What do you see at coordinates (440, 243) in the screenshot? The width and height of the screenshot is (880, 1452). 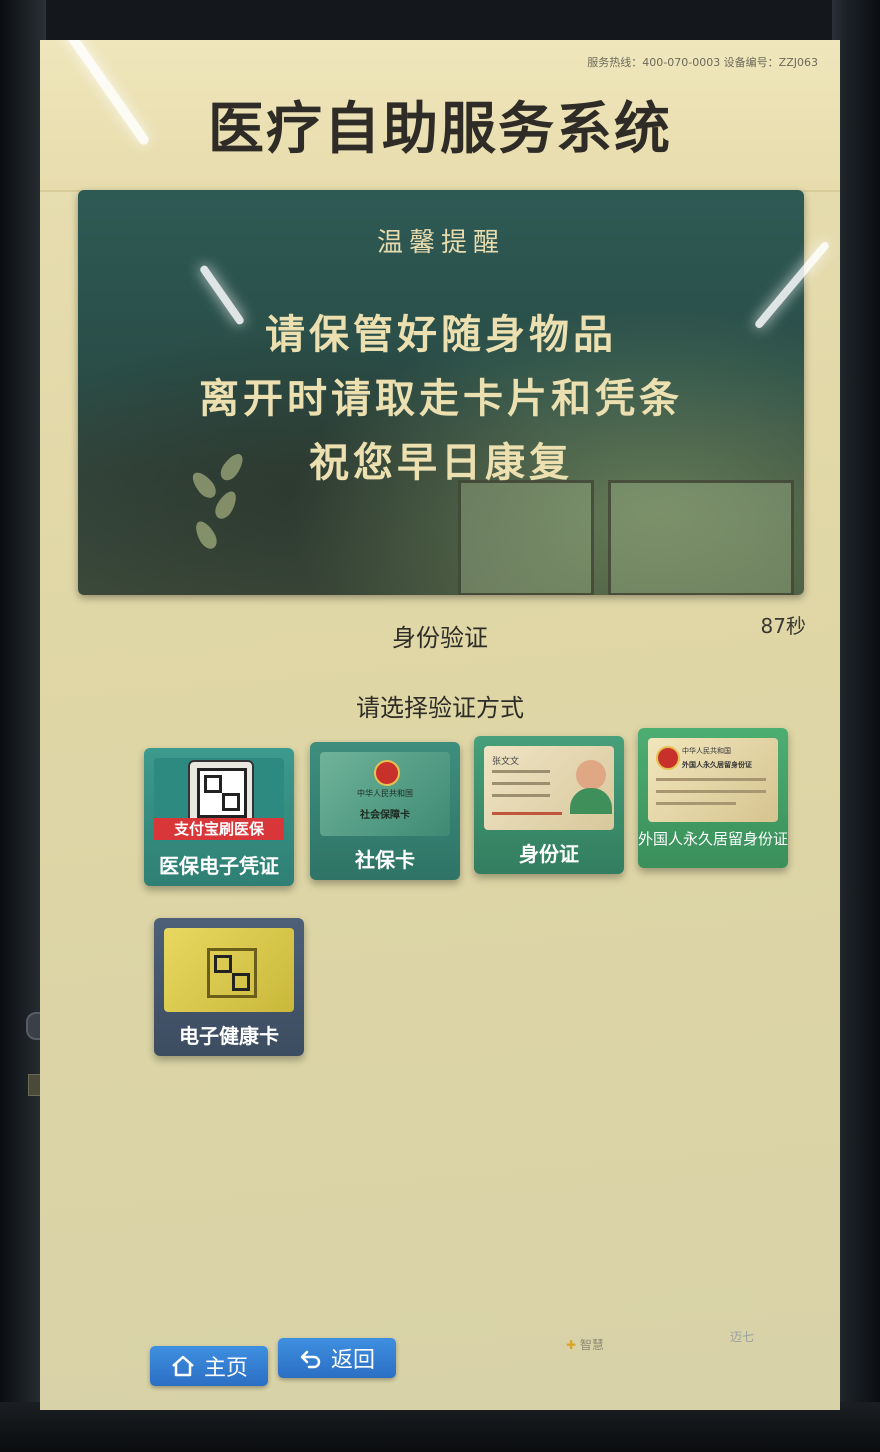 I see `reminder-title: 温馨提醒` at bounding box center [440, 243].